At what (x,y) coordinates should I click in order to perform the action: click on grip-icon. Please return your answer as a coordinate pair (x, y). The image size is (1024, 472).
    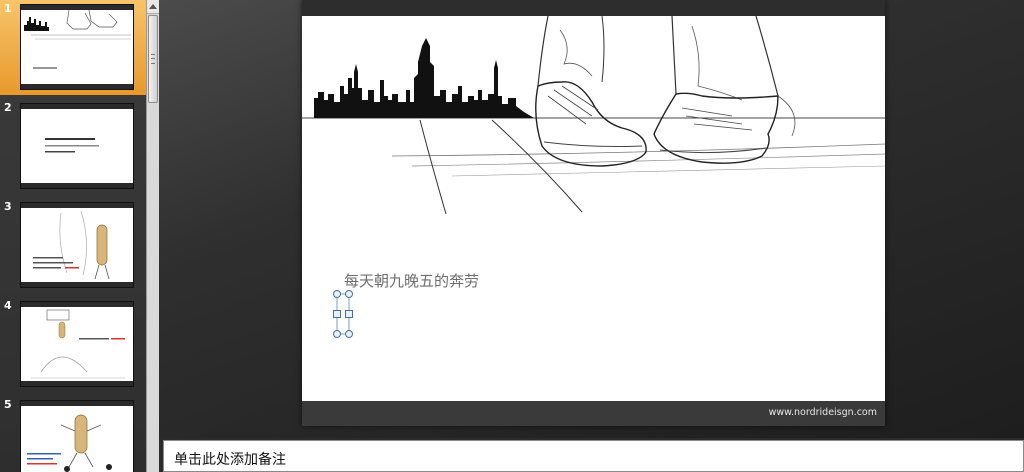
    Looking at the image, I should click on (153, 59).